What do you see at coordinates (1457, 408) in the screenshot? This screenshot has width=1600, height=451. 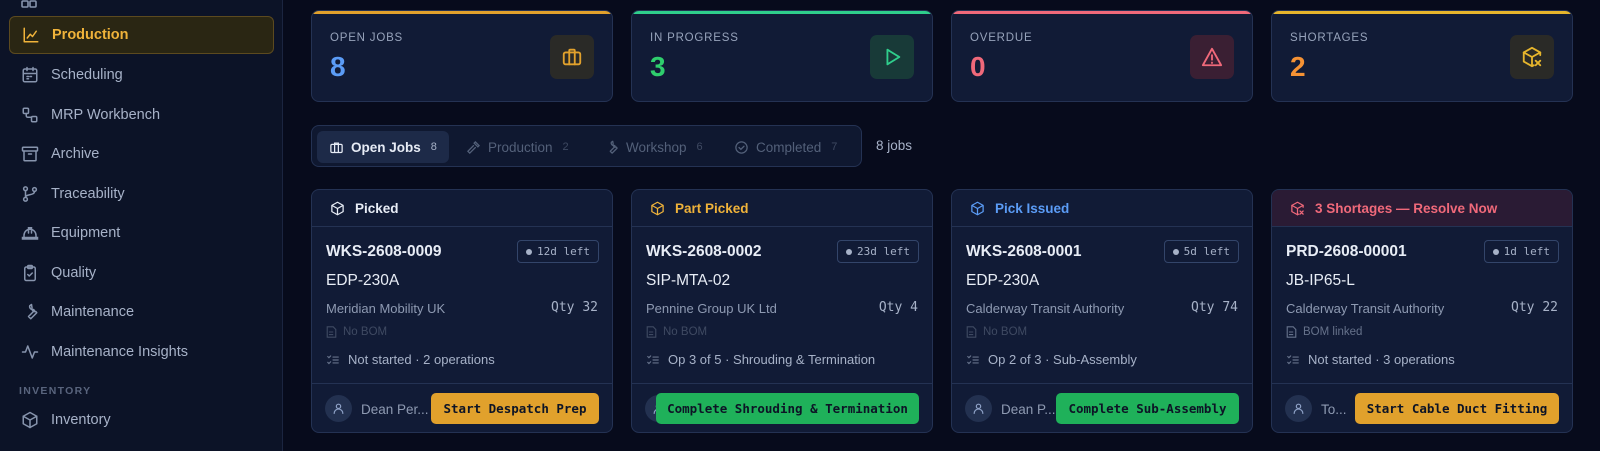 I see `start-cable-duct-fitting-button: Start Cable Duct Fitting` at bounding box center [1457, 408].